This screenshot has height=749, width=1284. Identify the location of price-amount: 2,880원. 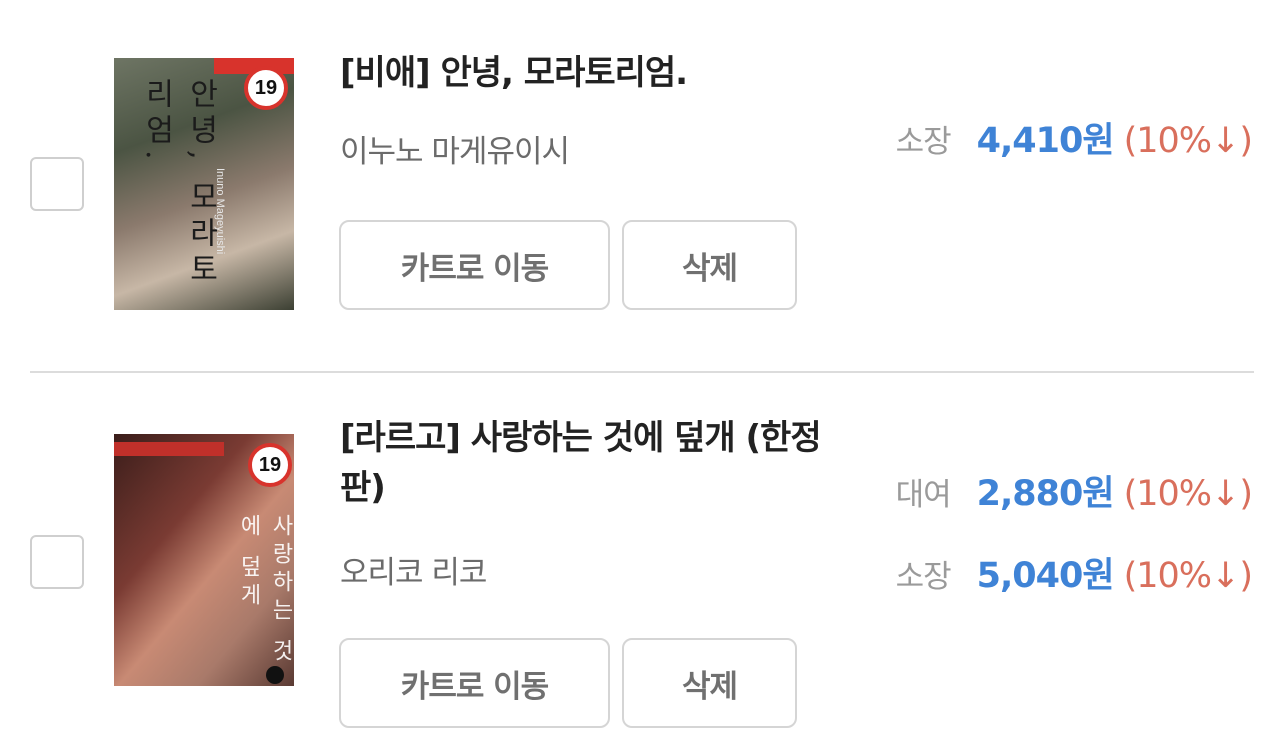
(1045, 494).